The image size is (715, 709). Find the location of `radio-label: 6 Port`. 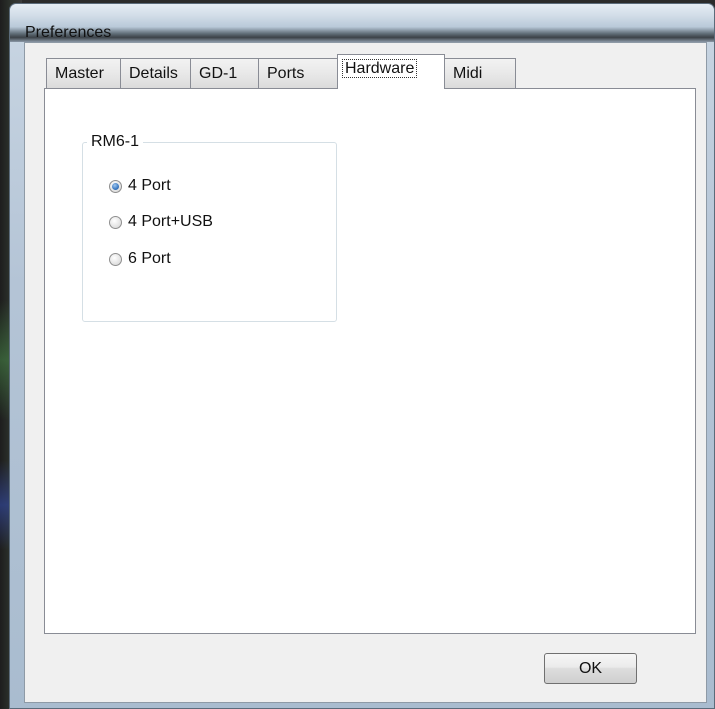

radio-label: 6 Port is located at coordinates (149, 259).